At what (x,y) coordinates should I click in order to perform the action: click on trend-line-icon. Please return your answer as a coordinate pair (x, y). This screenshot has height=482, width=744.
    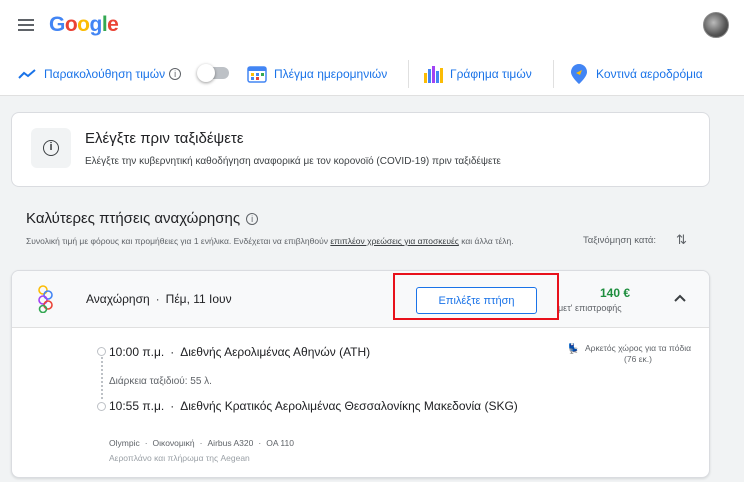
    Looking at the image, I should click on (27, 74).